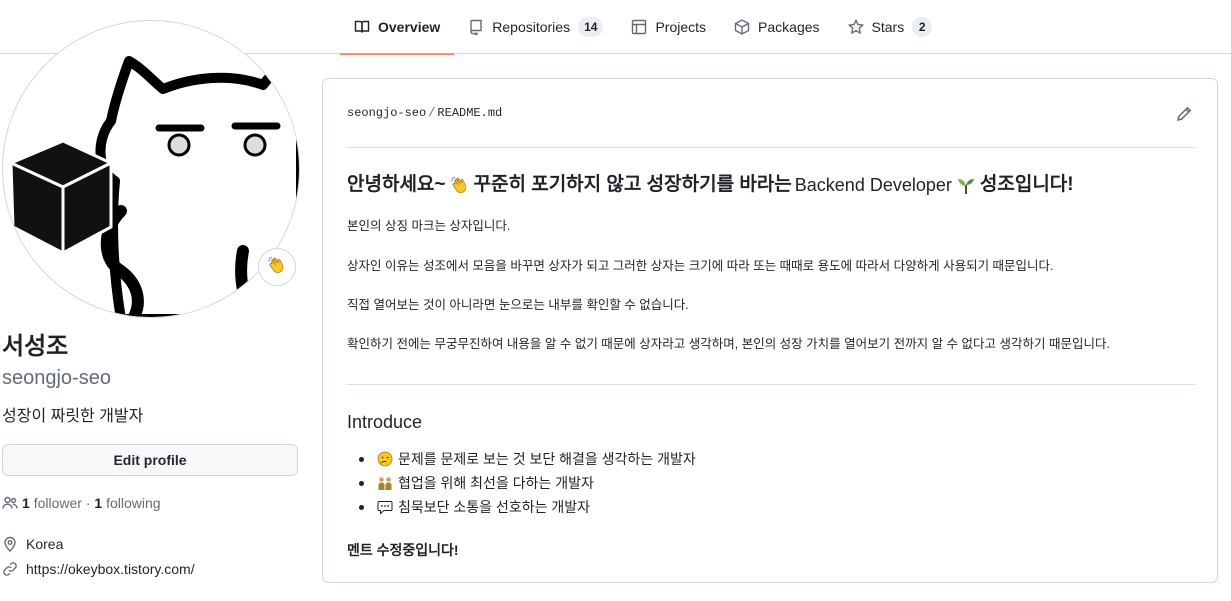  I want to click on website-row: https://okeybox.tistory.com/, so click(98, 569).